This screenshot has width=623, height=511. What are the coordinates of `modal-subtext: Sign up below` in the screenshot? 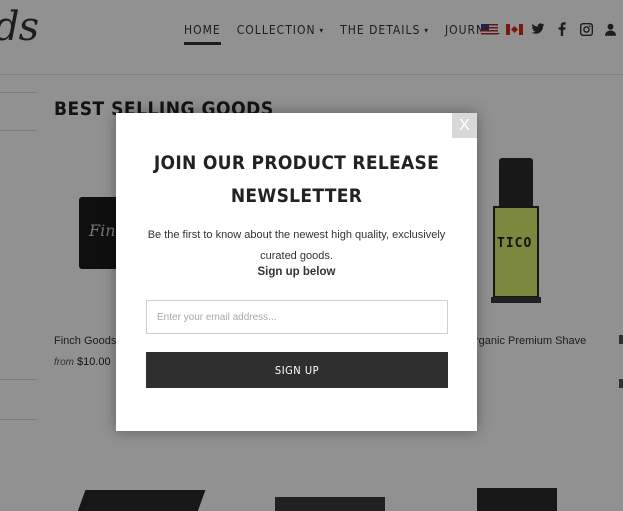 It's located at (296, 272).